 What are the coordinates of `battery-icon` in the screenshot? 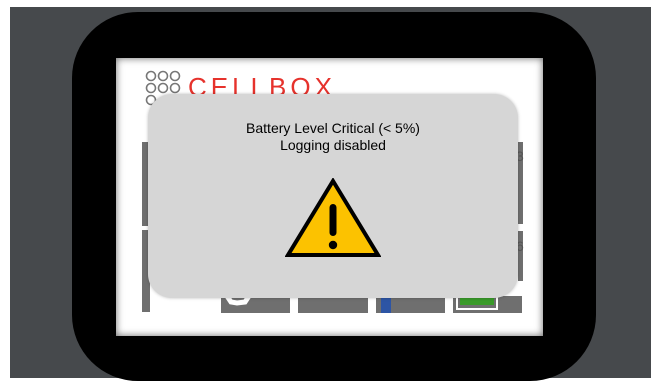 It's located at (477, 303).